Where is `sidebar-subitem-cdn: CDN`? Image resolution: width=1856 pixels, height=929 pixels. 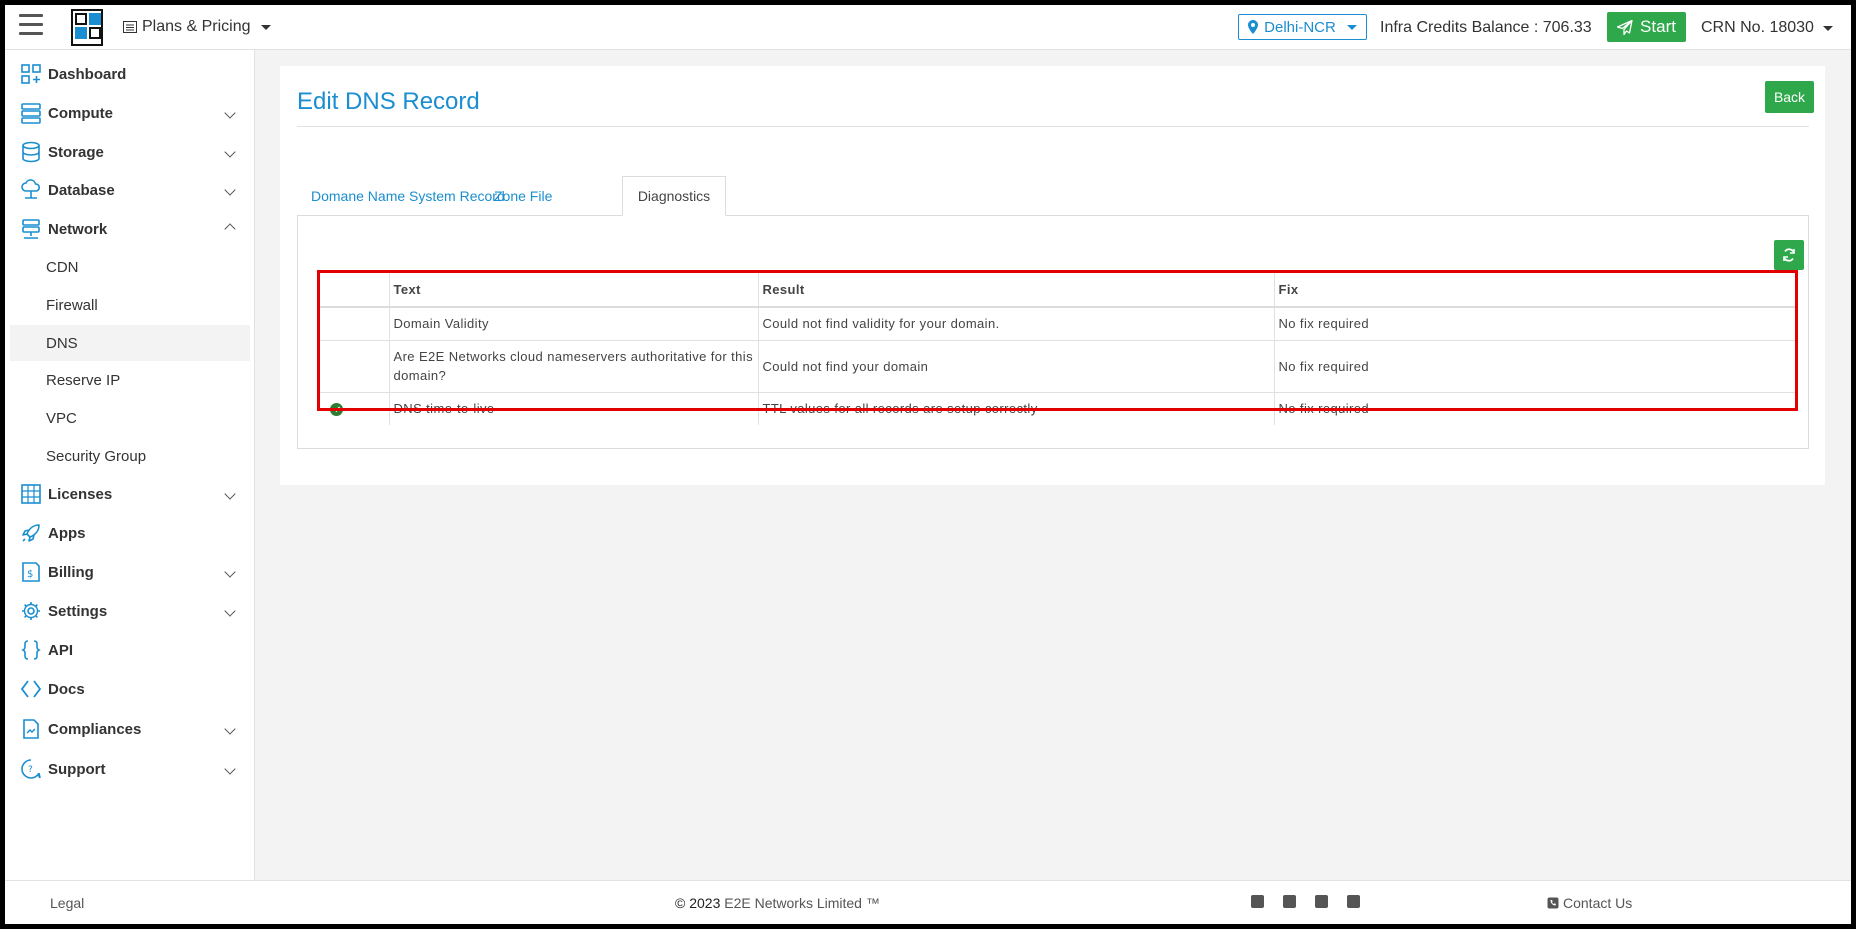 sidebar-subitem-cdn: CDN is located at coordinates (130, 267).